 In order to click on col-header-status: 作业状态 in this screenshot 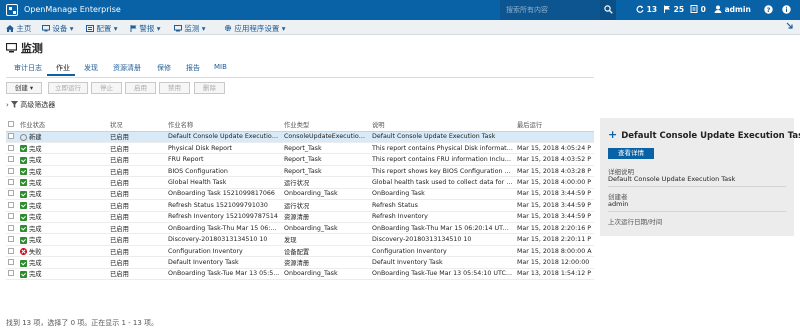, I will do `click(63, 125)`.